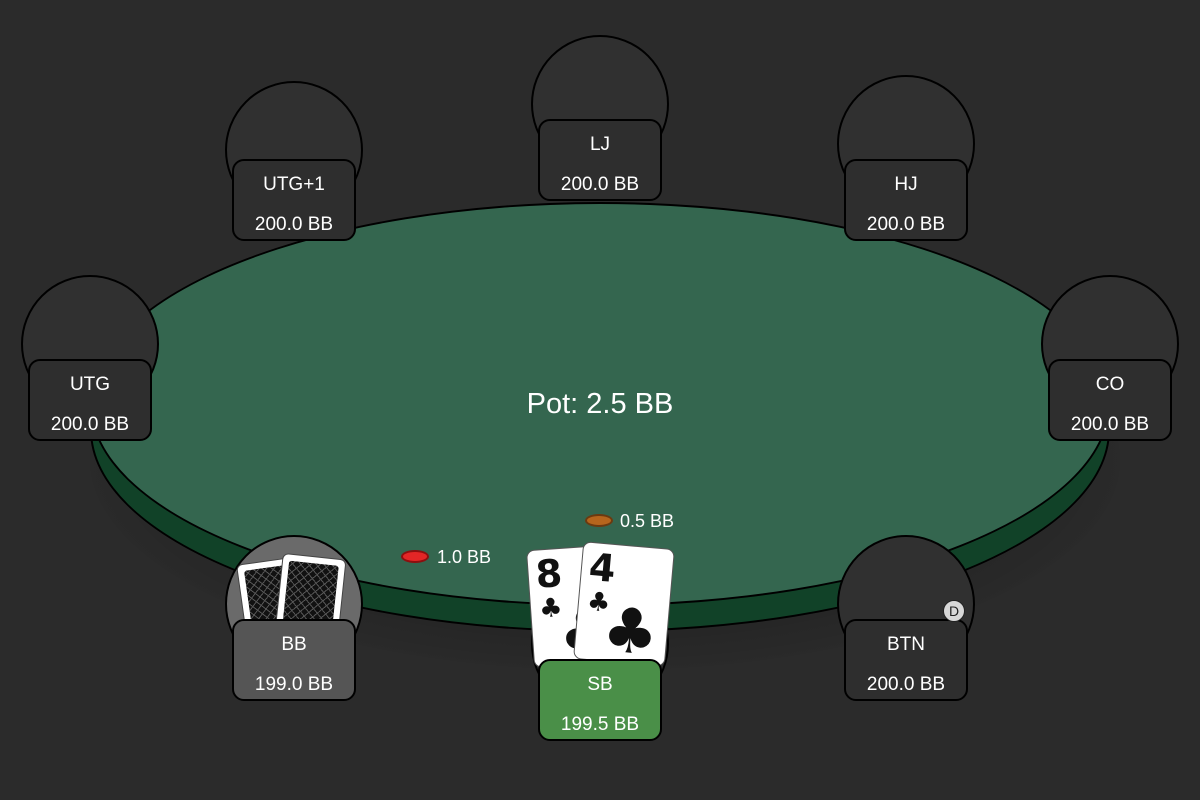 Image resolution: width=1200 pixels, height=800 pixels. I want to click on seat-position-label: SB, so click(600, 684).